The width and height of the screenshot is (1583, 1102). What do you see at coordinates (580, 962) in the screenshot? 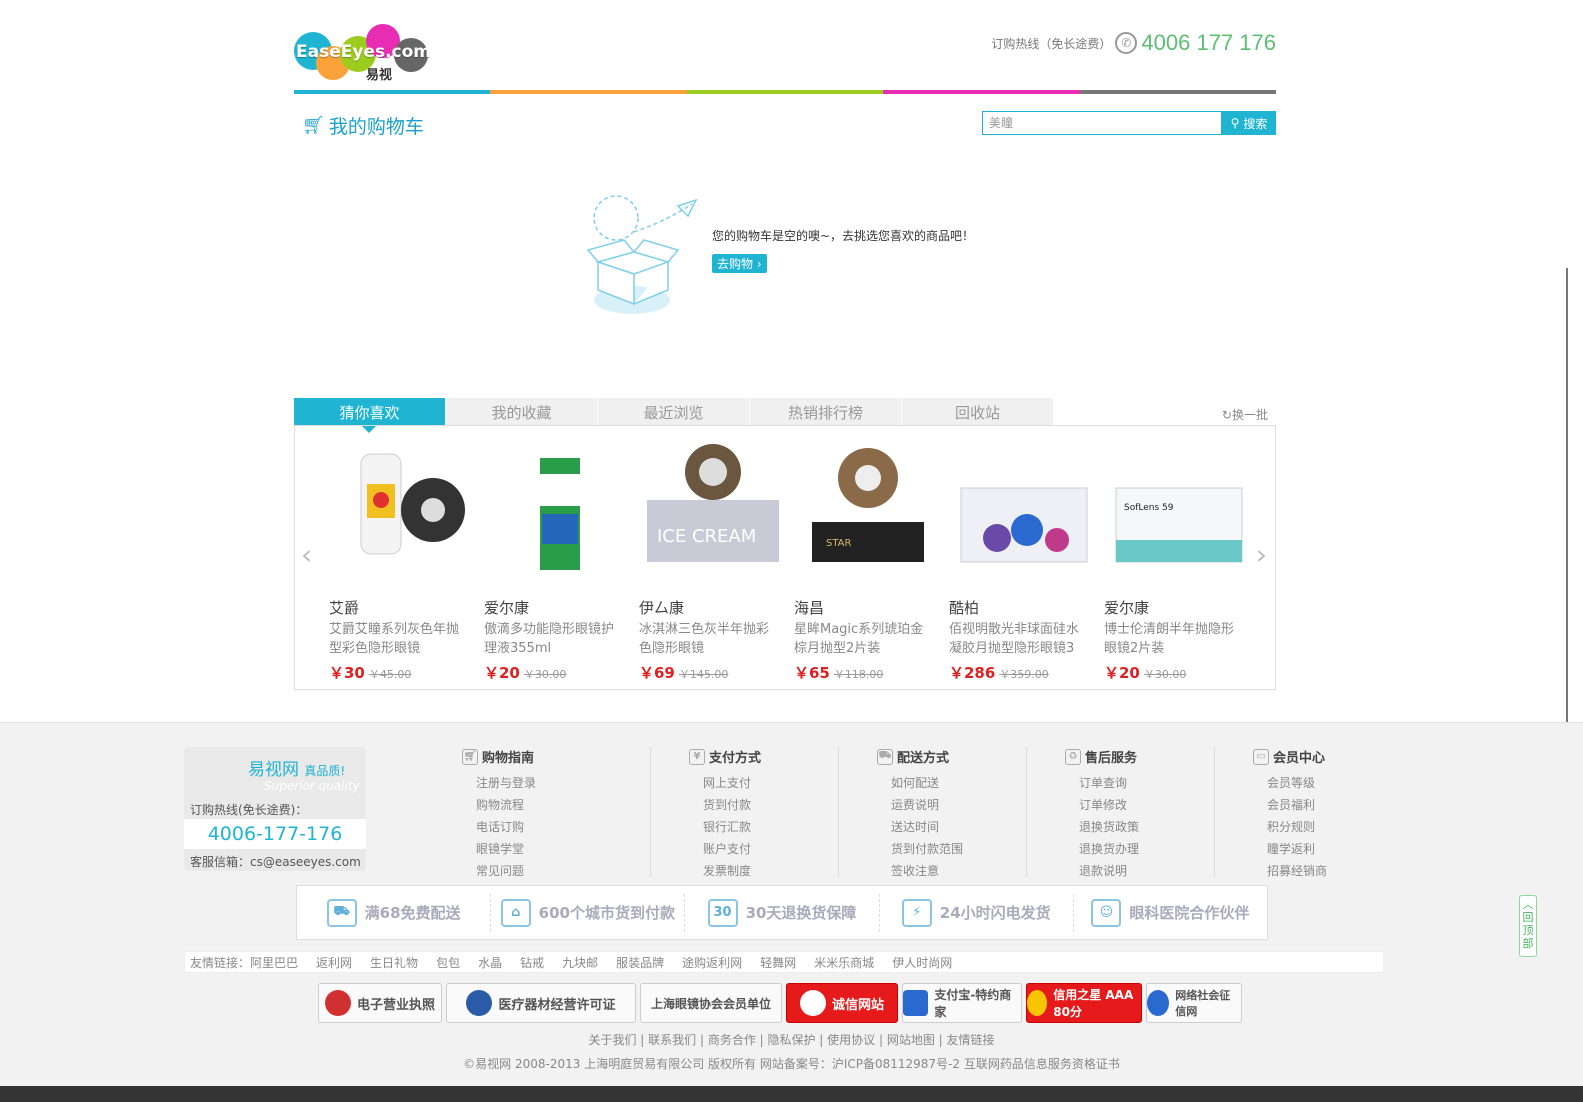
I see `friend-link: 九块邮` at bounding box center [580, 962].